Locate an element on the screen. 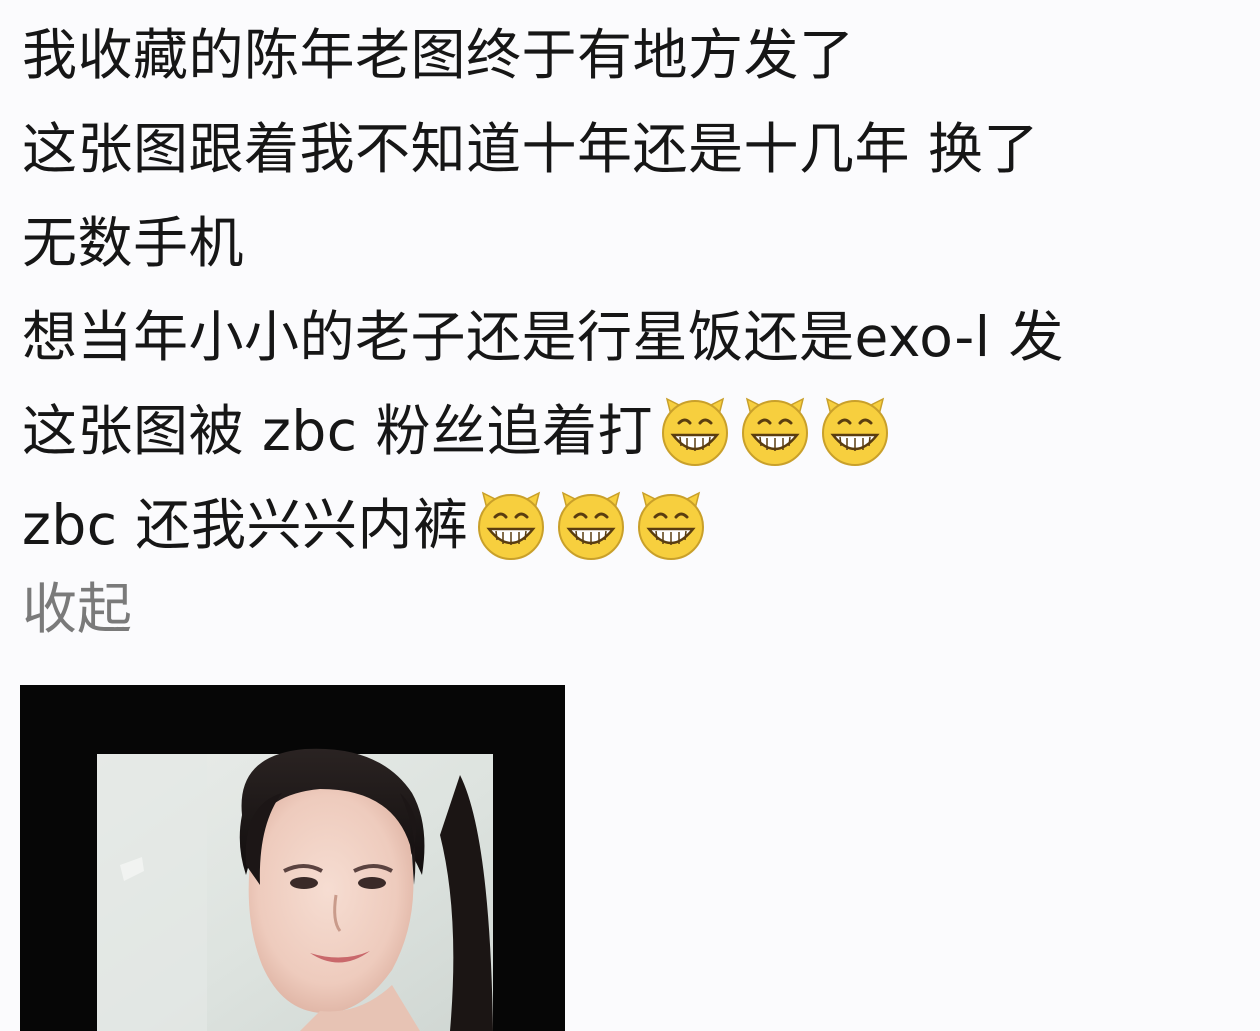  post-line-5: 这张图被 zbc 粉丝追着打 is located at coordinates (637, 431).